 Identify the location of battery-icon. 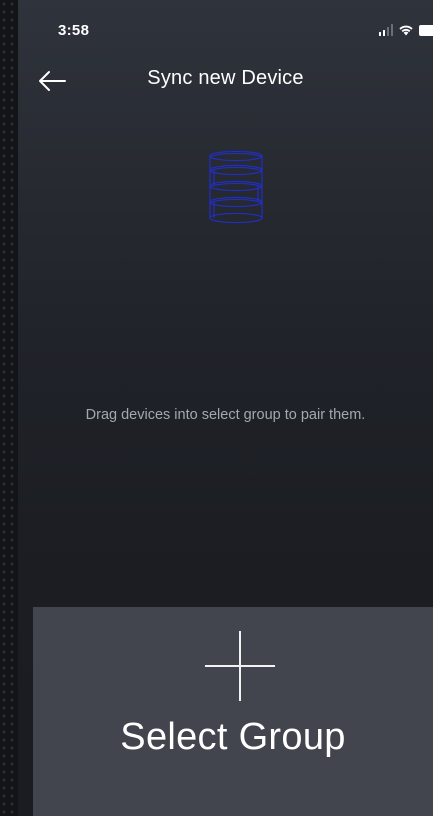
(426, 30).